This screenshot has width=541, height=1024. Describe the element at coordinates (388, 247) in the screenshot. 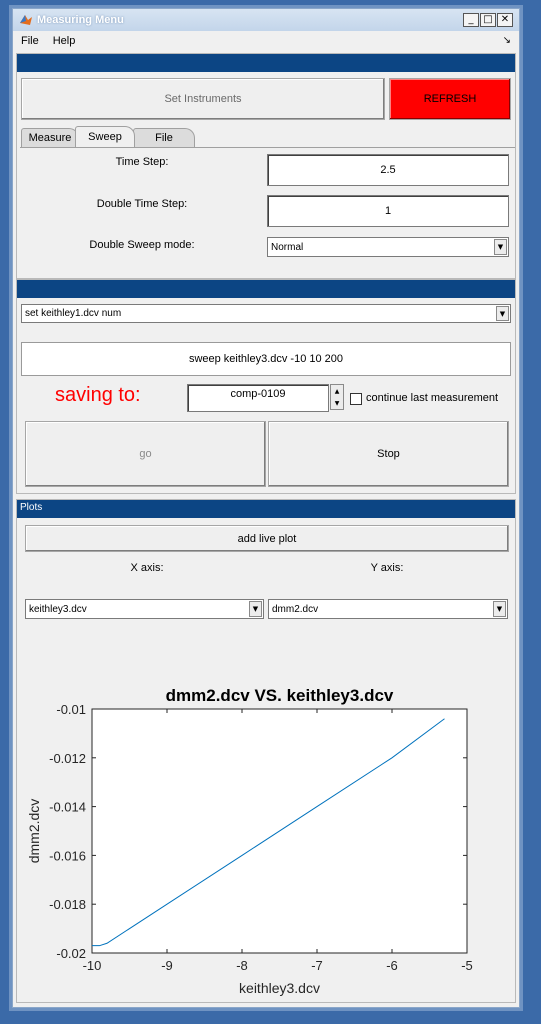

I see `double-sweep-mode-select: Normal ▼` at that location.